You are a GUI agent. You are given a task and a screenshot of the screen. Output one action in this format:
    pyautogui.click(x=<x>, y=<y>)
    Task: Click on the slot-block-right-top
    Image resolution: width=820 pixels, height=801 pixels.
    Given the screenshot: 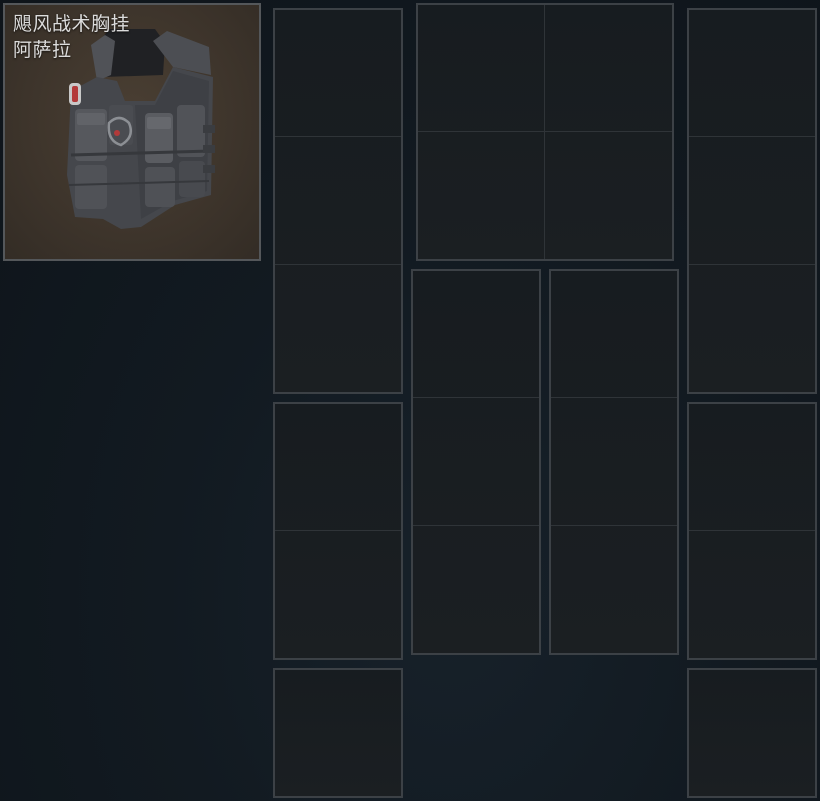 What is the action you would take?
    pyautogui.click(x=752, y=201)
    